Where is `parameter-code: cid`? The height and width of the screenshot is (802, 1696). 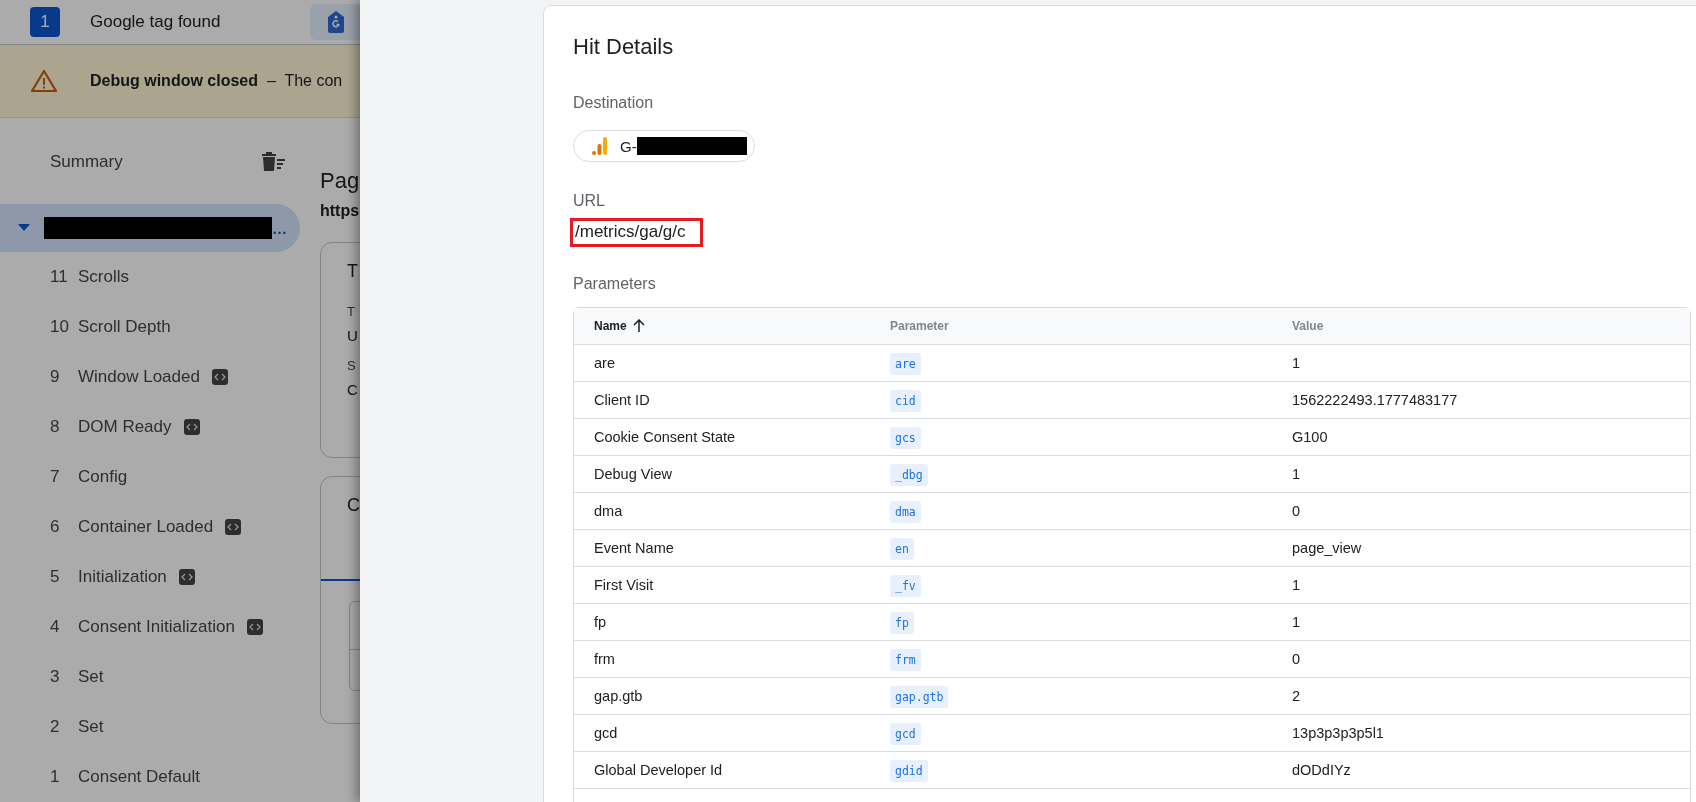
parameter-code: cid is located at coordinates (905, 401).